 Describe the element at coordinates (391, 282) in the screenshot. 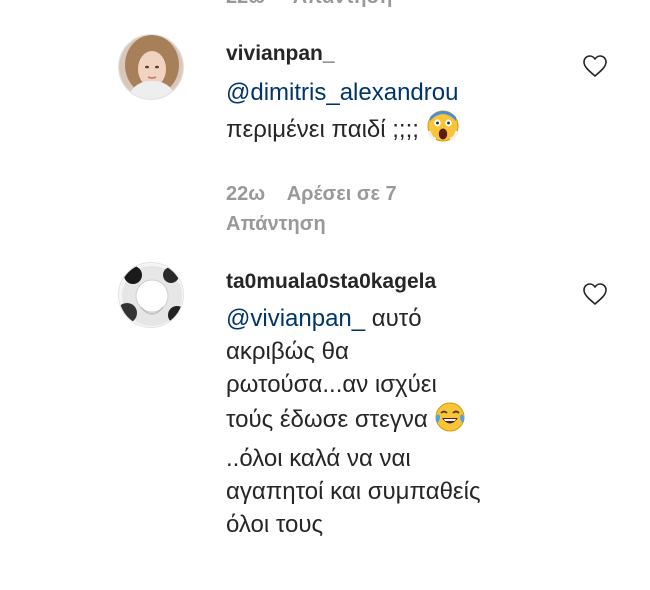

I see `comment-username: ta0muala0sta0kagela` at that location.